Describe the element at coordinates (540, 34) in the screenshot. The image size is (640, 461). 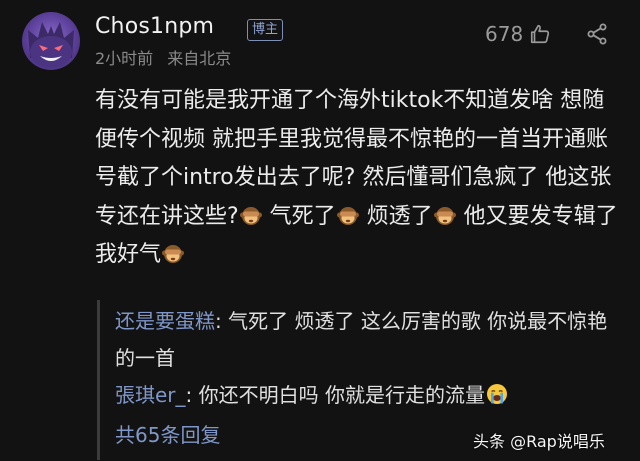
I see `thumbs-up-icon` at that location.